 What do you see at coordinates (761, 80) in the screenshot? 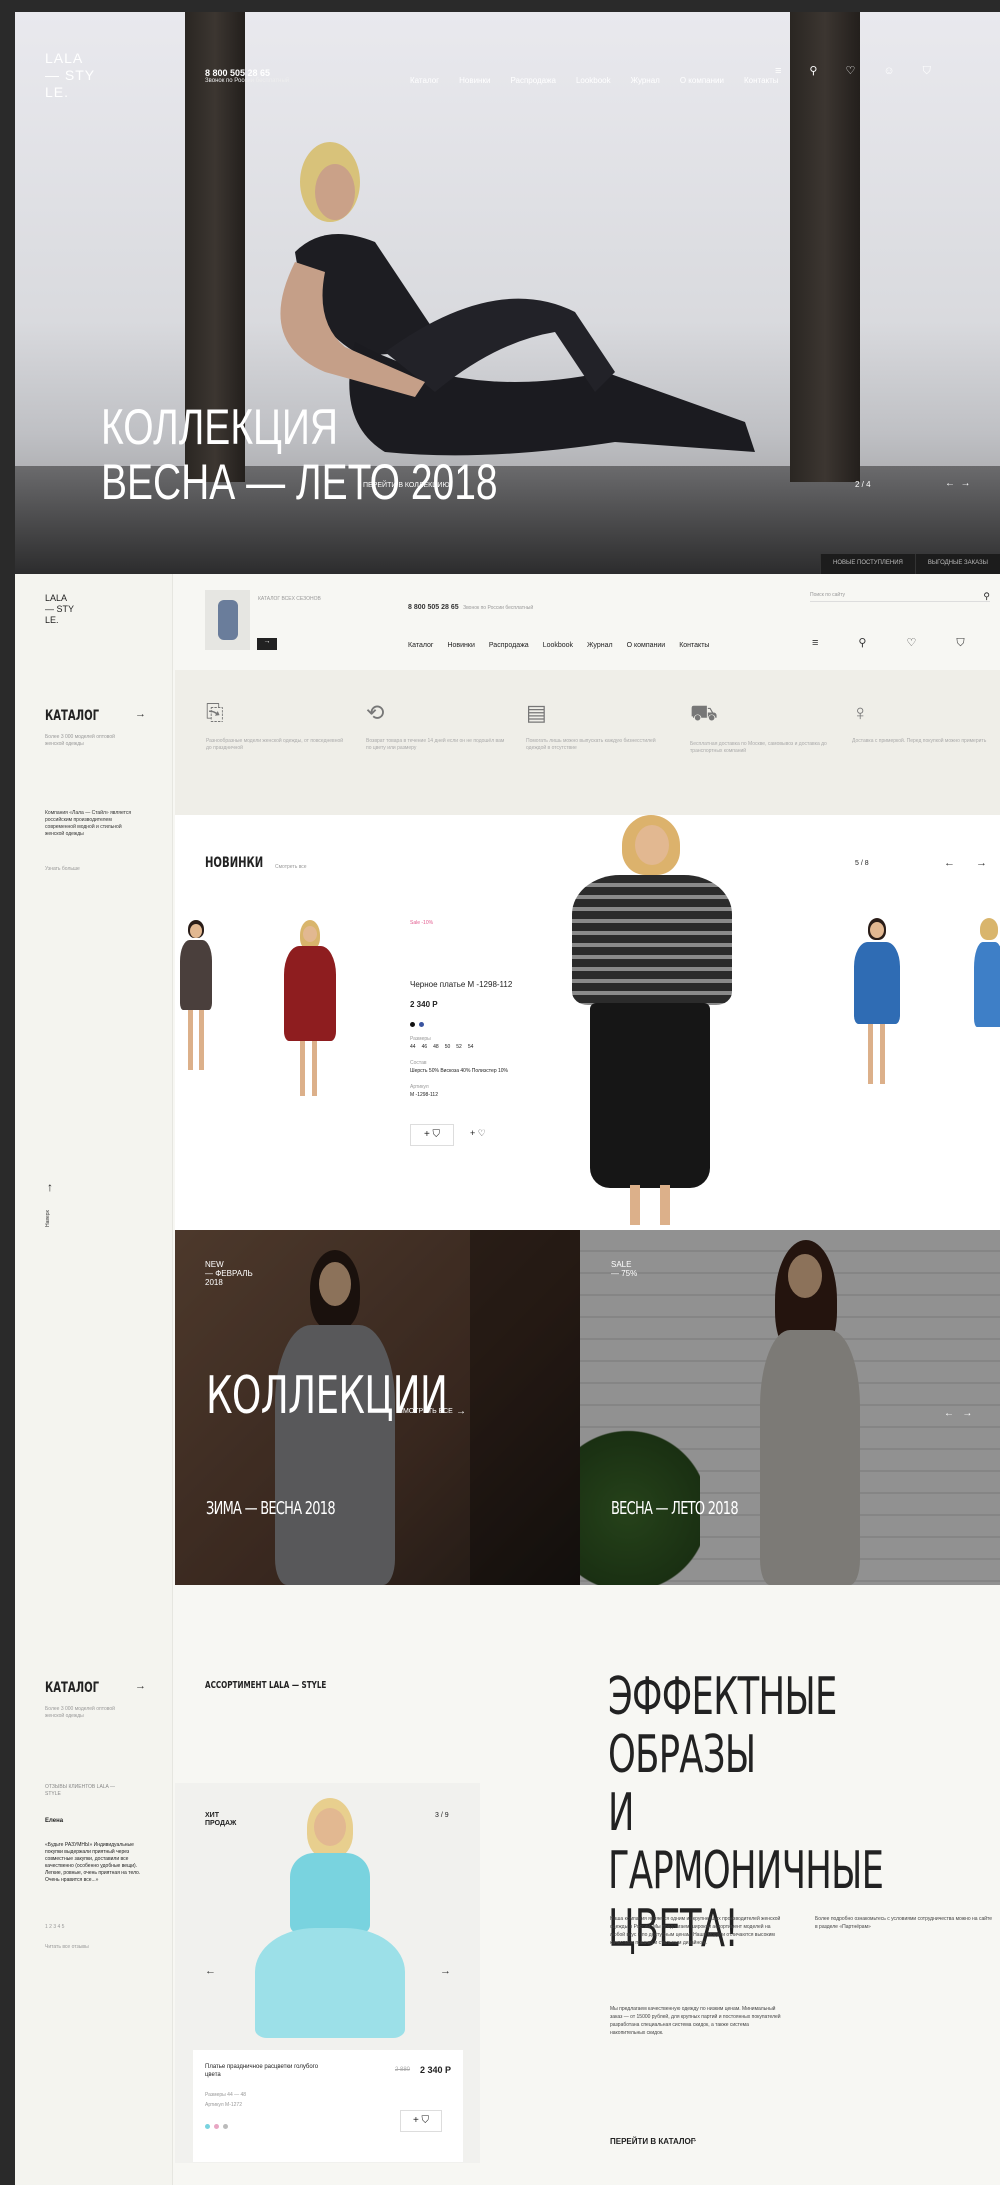
I see `hero-nav-contacts: Контакты` at bounding box center [761, 80].